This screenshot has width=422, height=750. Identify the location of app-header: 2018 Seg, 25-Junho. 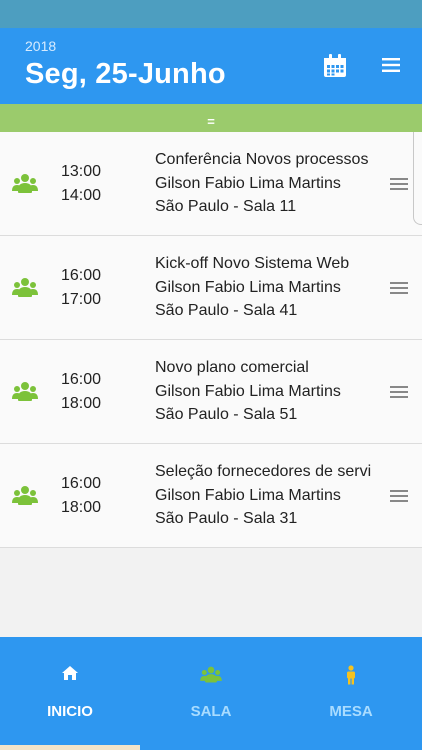
(211, 66).